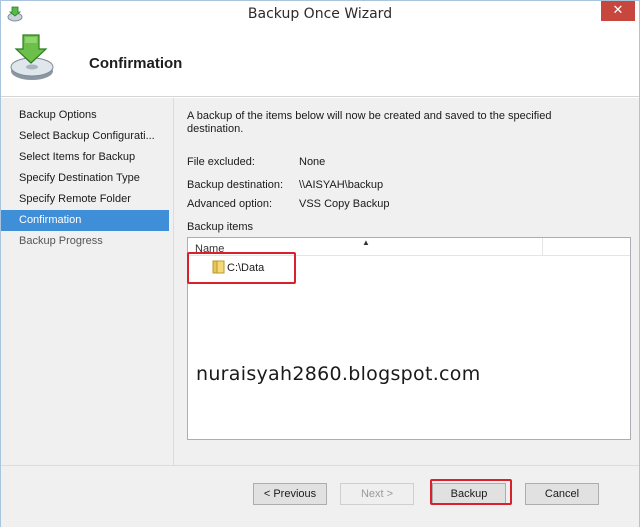 The height and width of the screenshot is (527, 640). What do you see at coordinates (290, 494) in the screenshot?
I see `previous-button: < Previous` at bounding box center [290, 494].